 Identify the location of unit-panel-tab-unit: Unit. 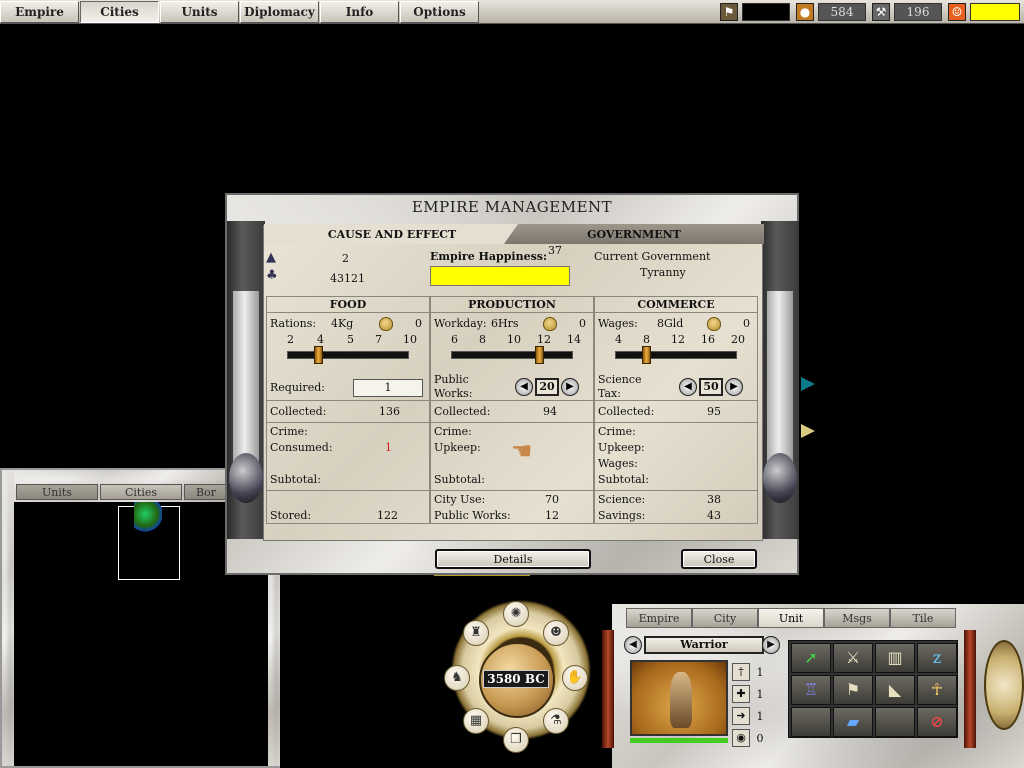
(791, 618).